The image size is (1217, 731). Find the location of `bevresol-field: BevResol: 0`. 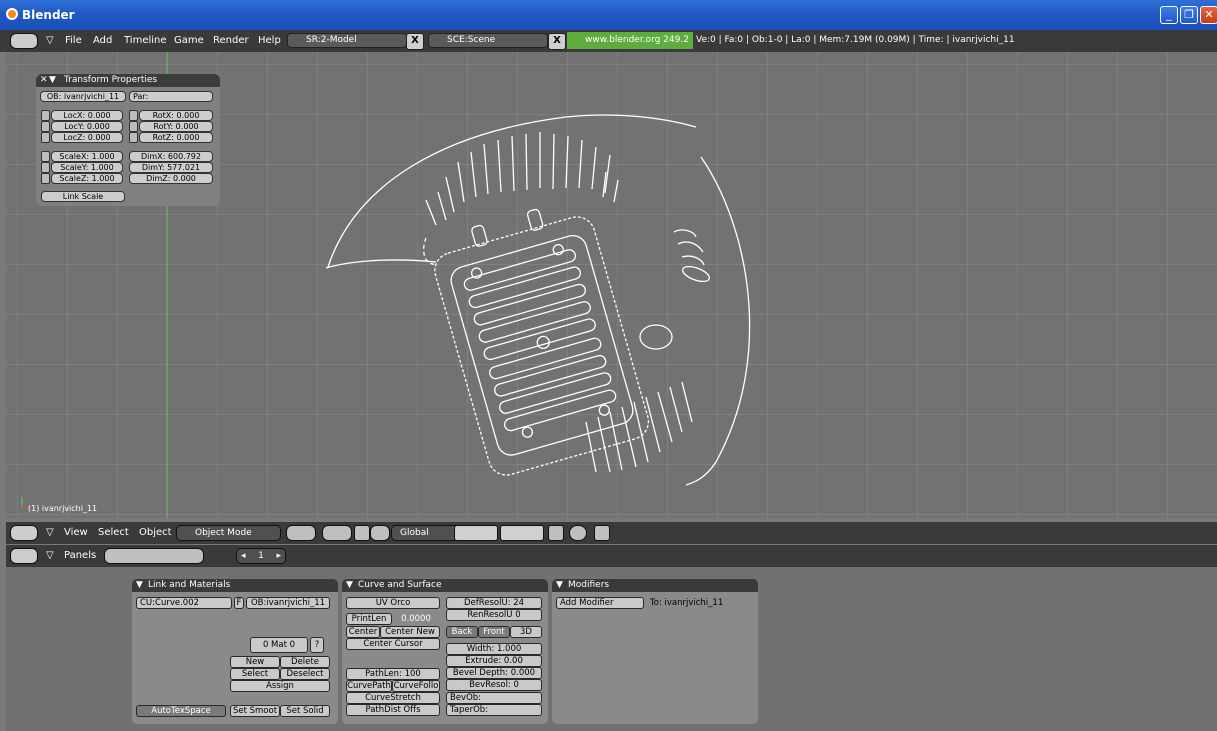

bevresol-field: BevResol: 0 is located at coordinates (494, 685).